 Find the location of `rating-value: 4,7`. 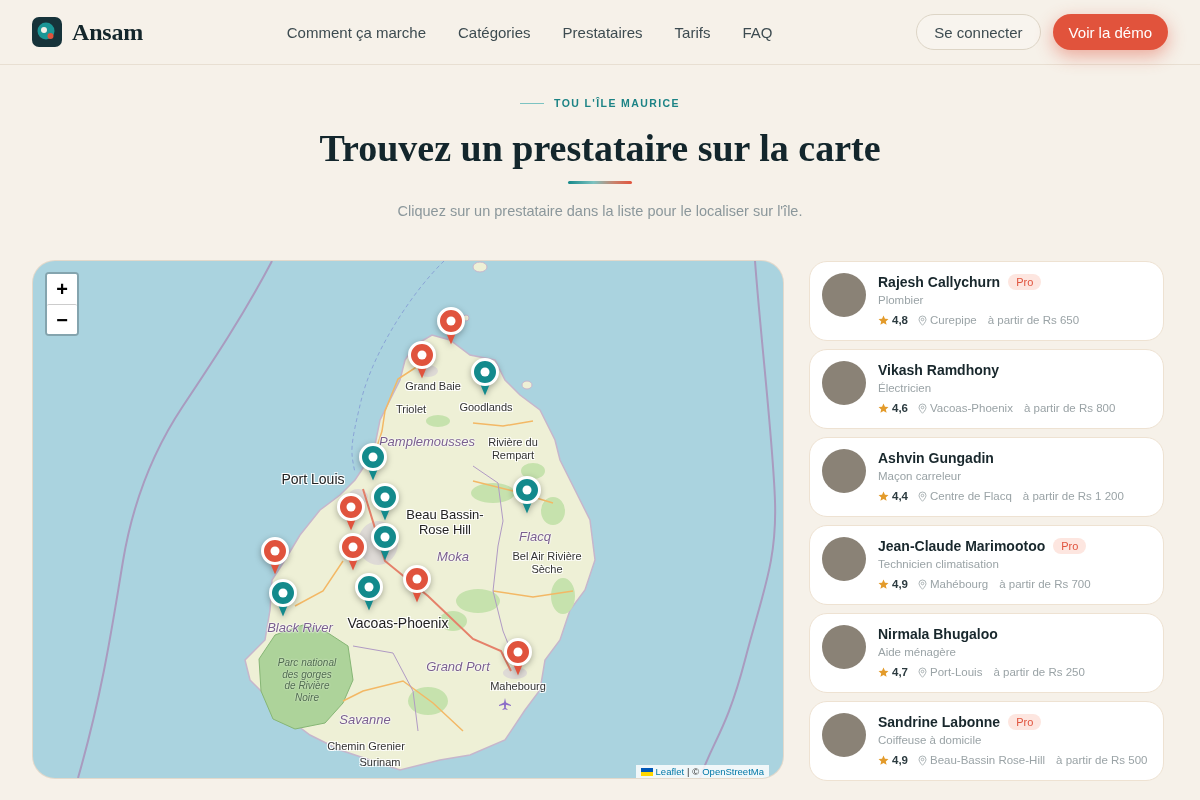

rating-value: 4,7 is located at coordinates (900, 672).